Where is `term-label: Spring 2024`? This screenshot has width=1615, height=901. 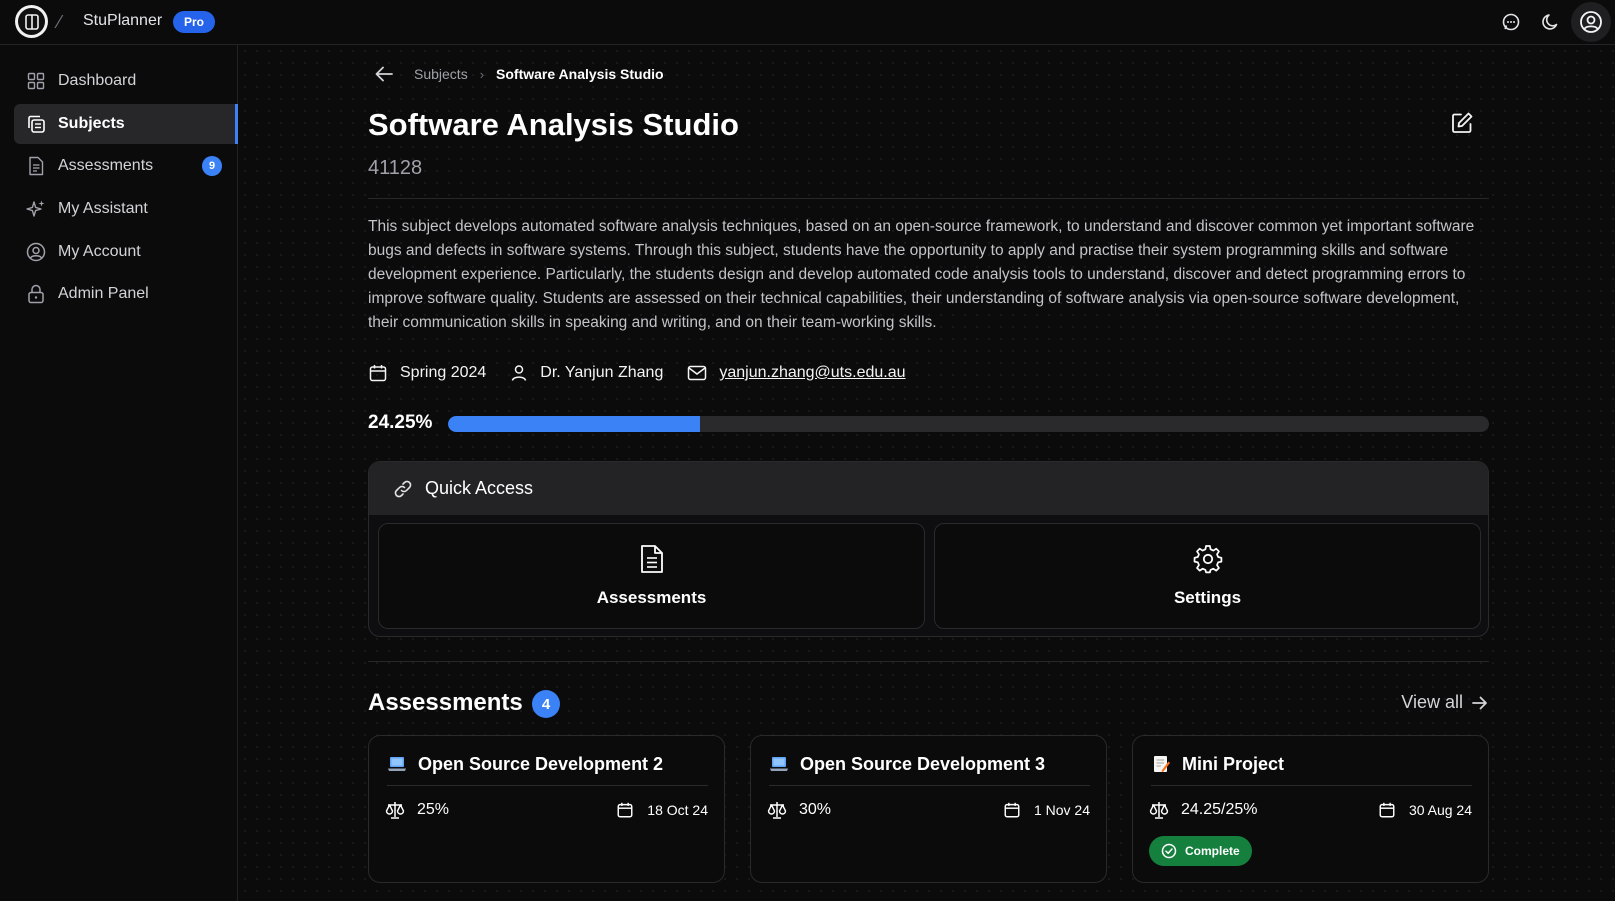
term-label: Spring 2024 is located at coordinates (443, 372).